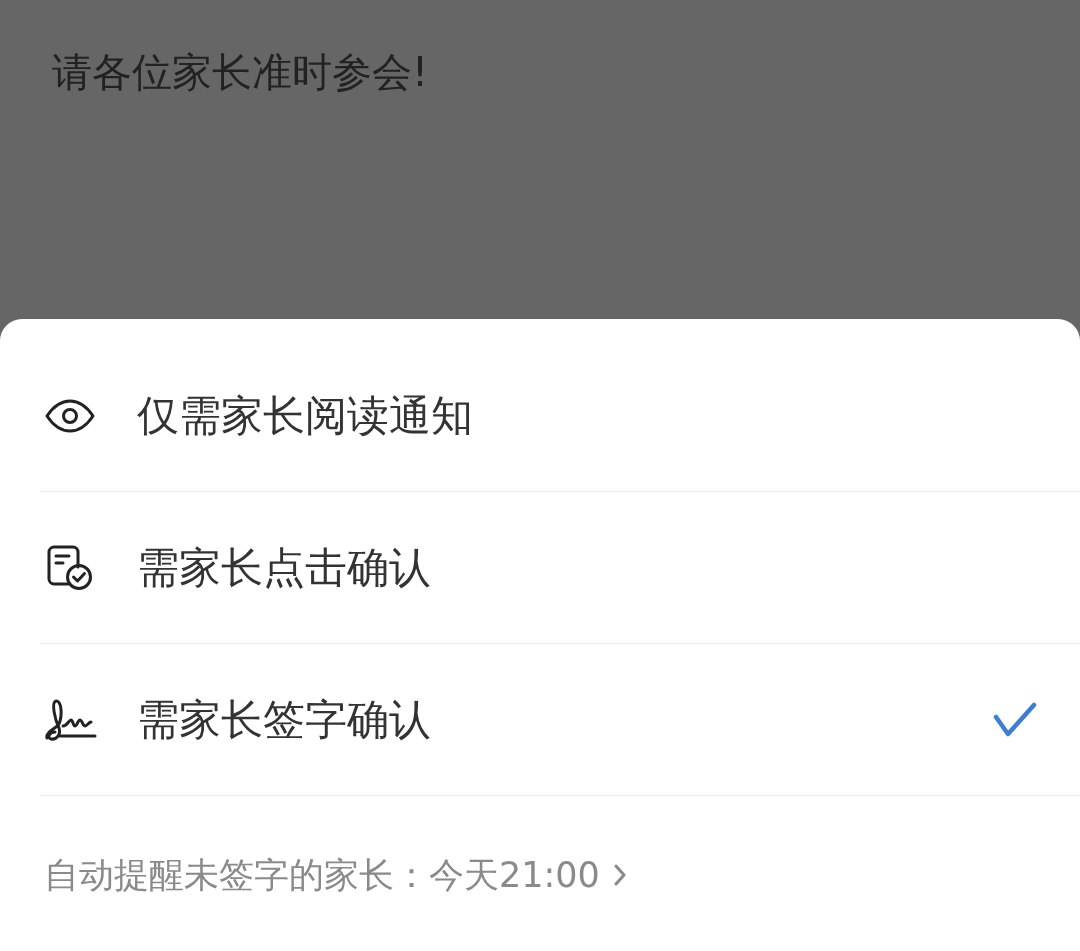 Image resolution: width=1080 pixels, height=951 pixels. What do you see at coordinates (305, 415) in the screenshot?
I see `option-label: 仅需家长阅读通知` at bounding box center [305, 415].